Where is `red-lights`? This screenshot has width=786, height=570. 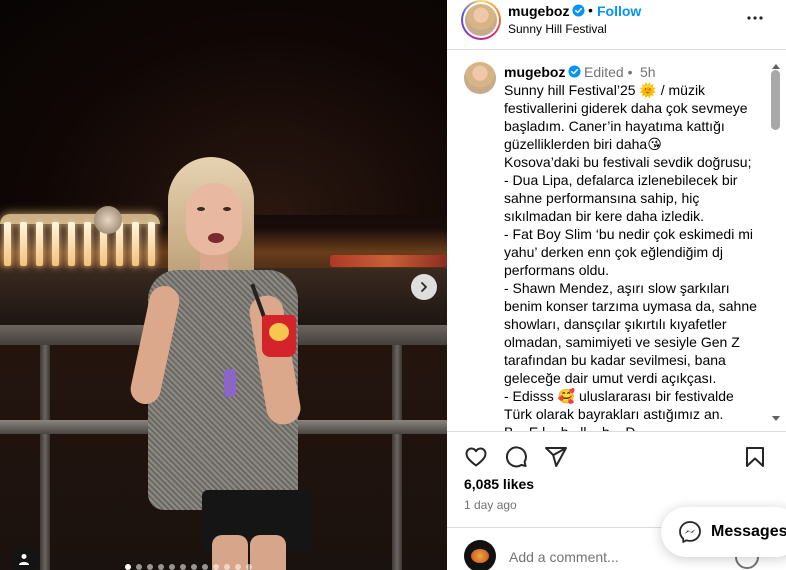
red-lights is located at coordinates (388, 261).